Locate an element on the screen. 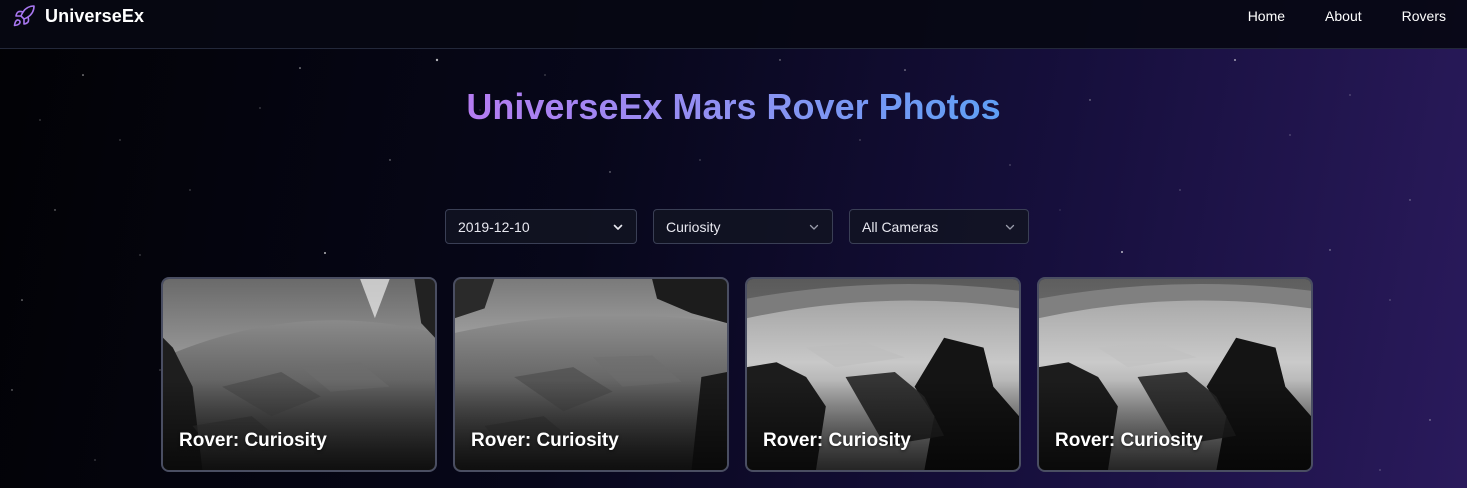  nav-link-home: Home is located at coordinates (1266, 16).